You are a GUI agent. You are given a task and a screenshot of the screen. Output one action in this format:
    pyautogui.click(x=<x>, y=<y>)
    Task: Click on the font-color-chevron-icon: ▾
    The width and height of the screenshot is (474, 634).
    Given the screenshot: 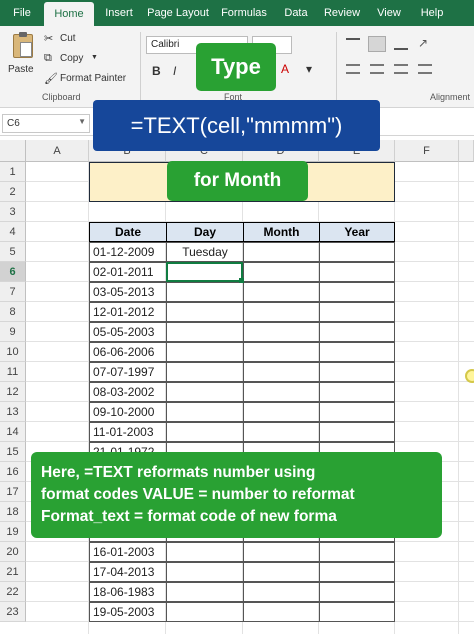 What is the action you would take?
    pyautogui.click(x=309, y=69)
    